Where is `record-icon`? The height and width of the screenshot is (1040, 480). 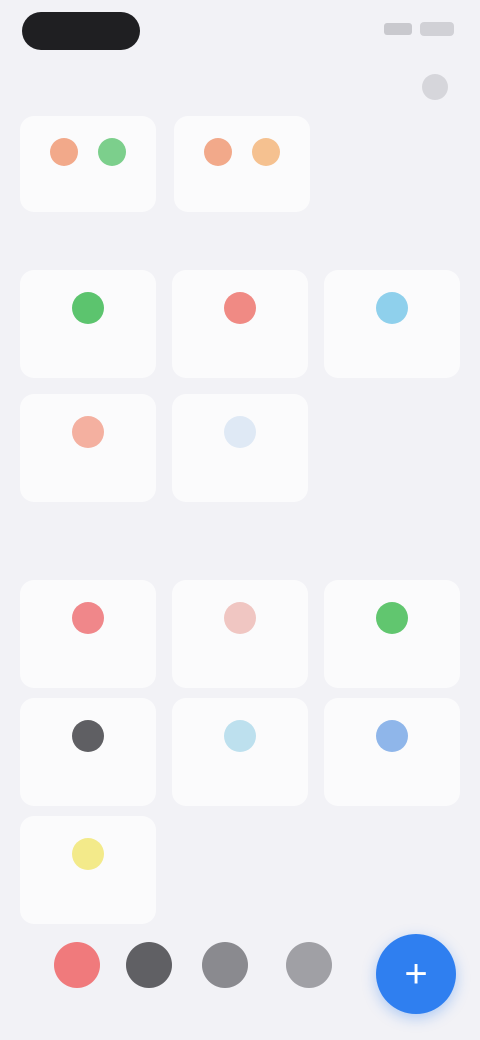 record-icon is located at coordinates (77, 965).